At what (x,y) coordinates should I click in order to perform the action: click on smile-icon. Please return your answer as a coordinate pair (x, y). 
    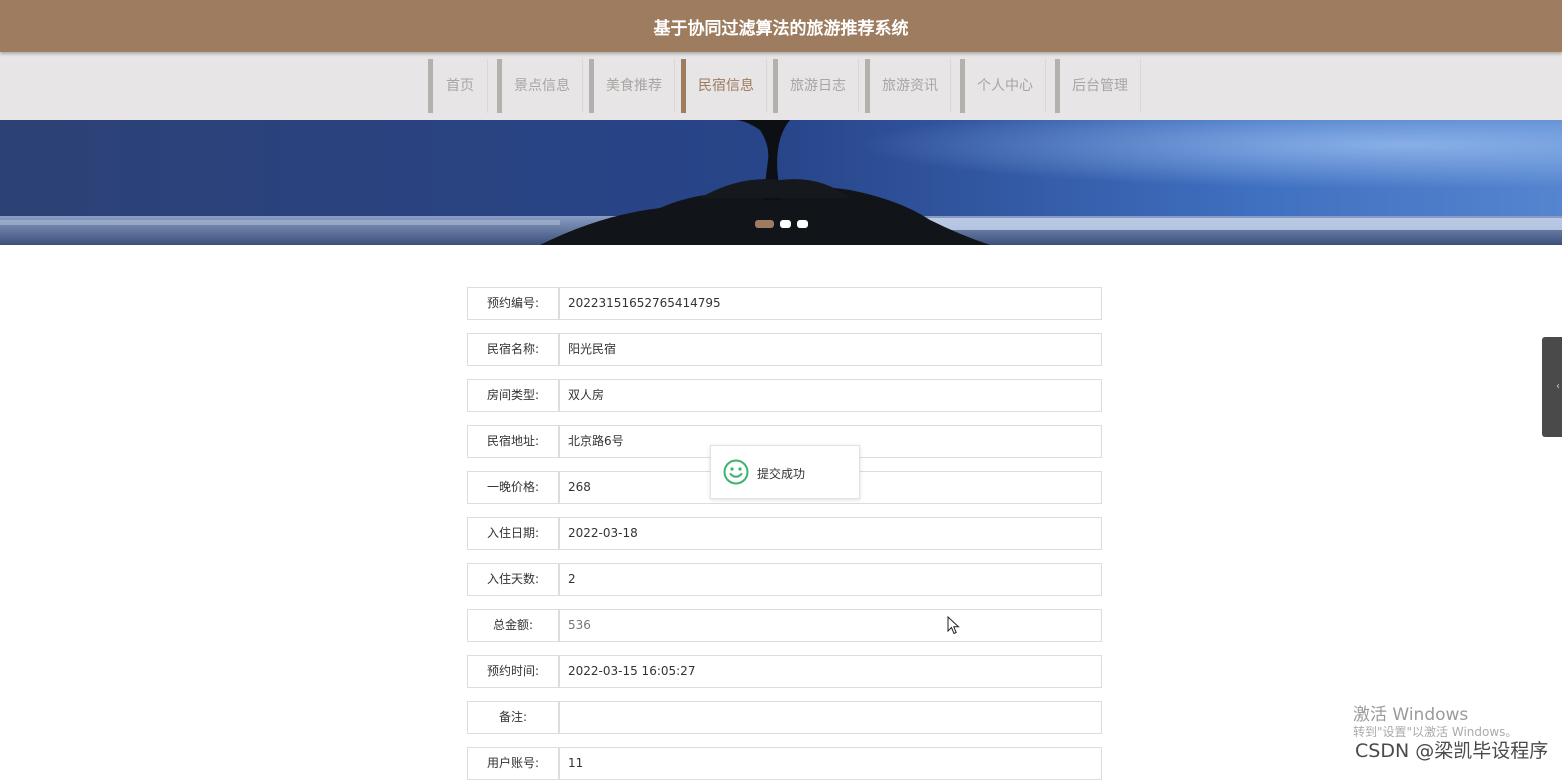
    Looking at the image, I should click on (736, 472).